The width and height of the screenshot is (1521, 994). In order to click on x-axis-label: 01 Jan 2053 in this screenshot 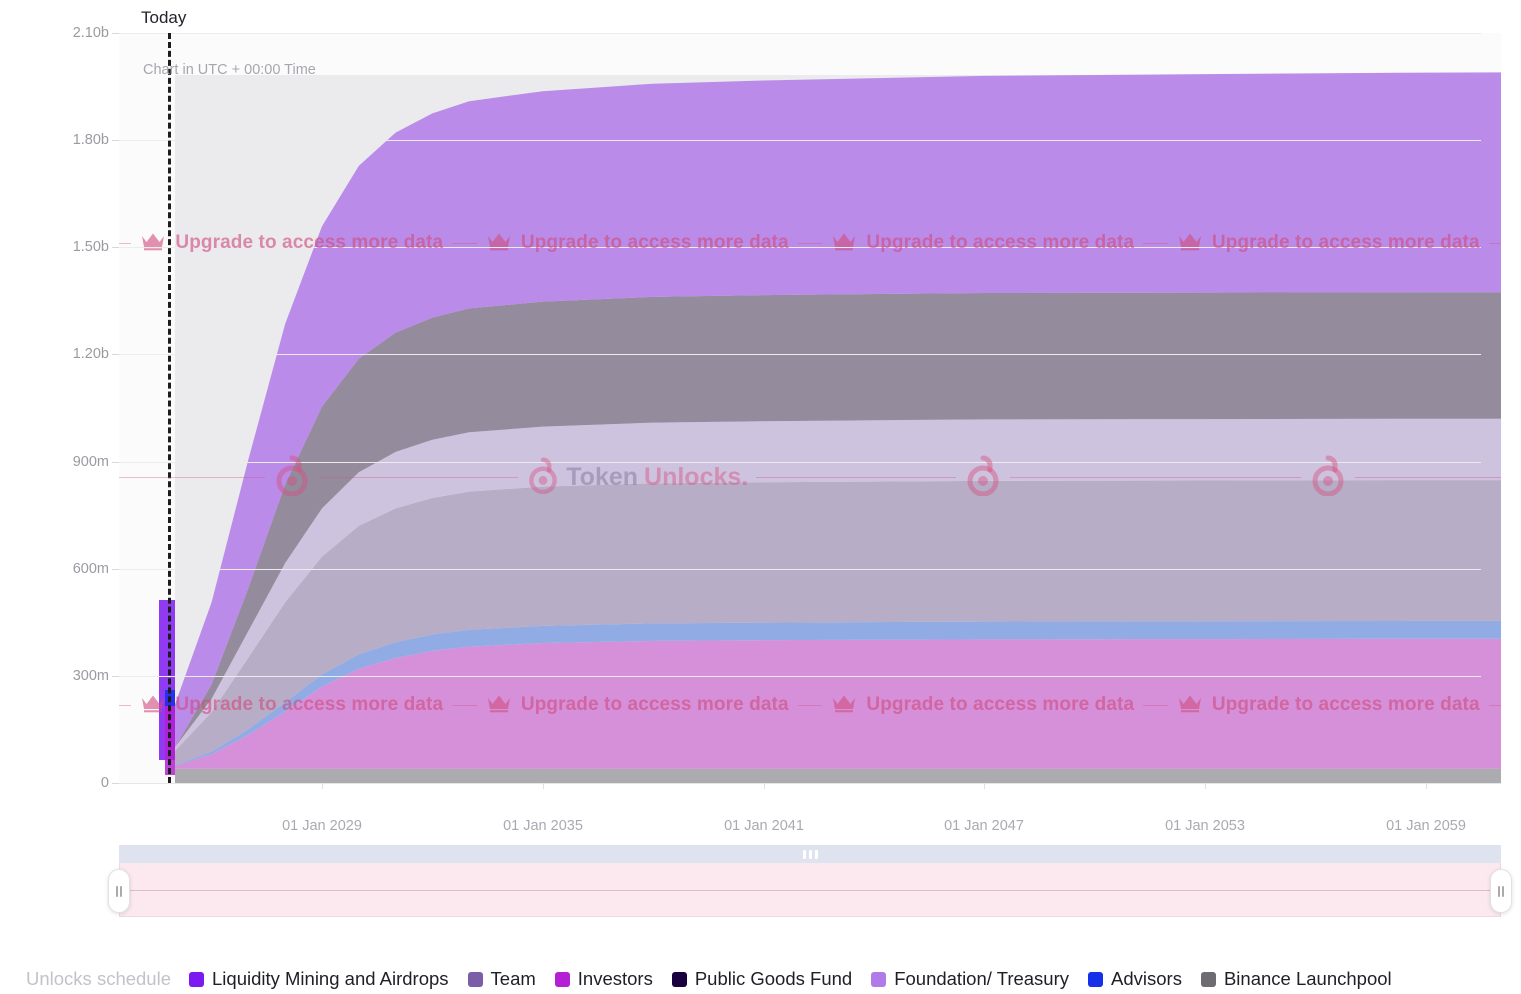, I will do `click(1205, 826)`.